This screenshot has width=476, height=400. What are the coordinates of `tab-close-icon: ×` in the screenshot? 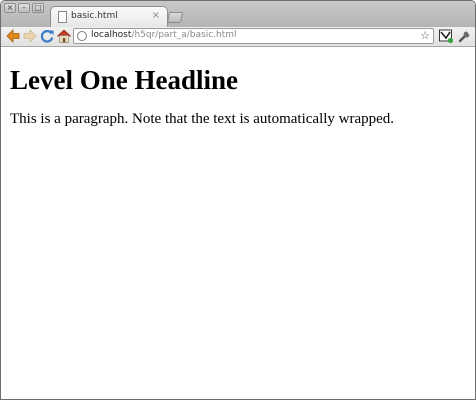 It's located at (156, 15).